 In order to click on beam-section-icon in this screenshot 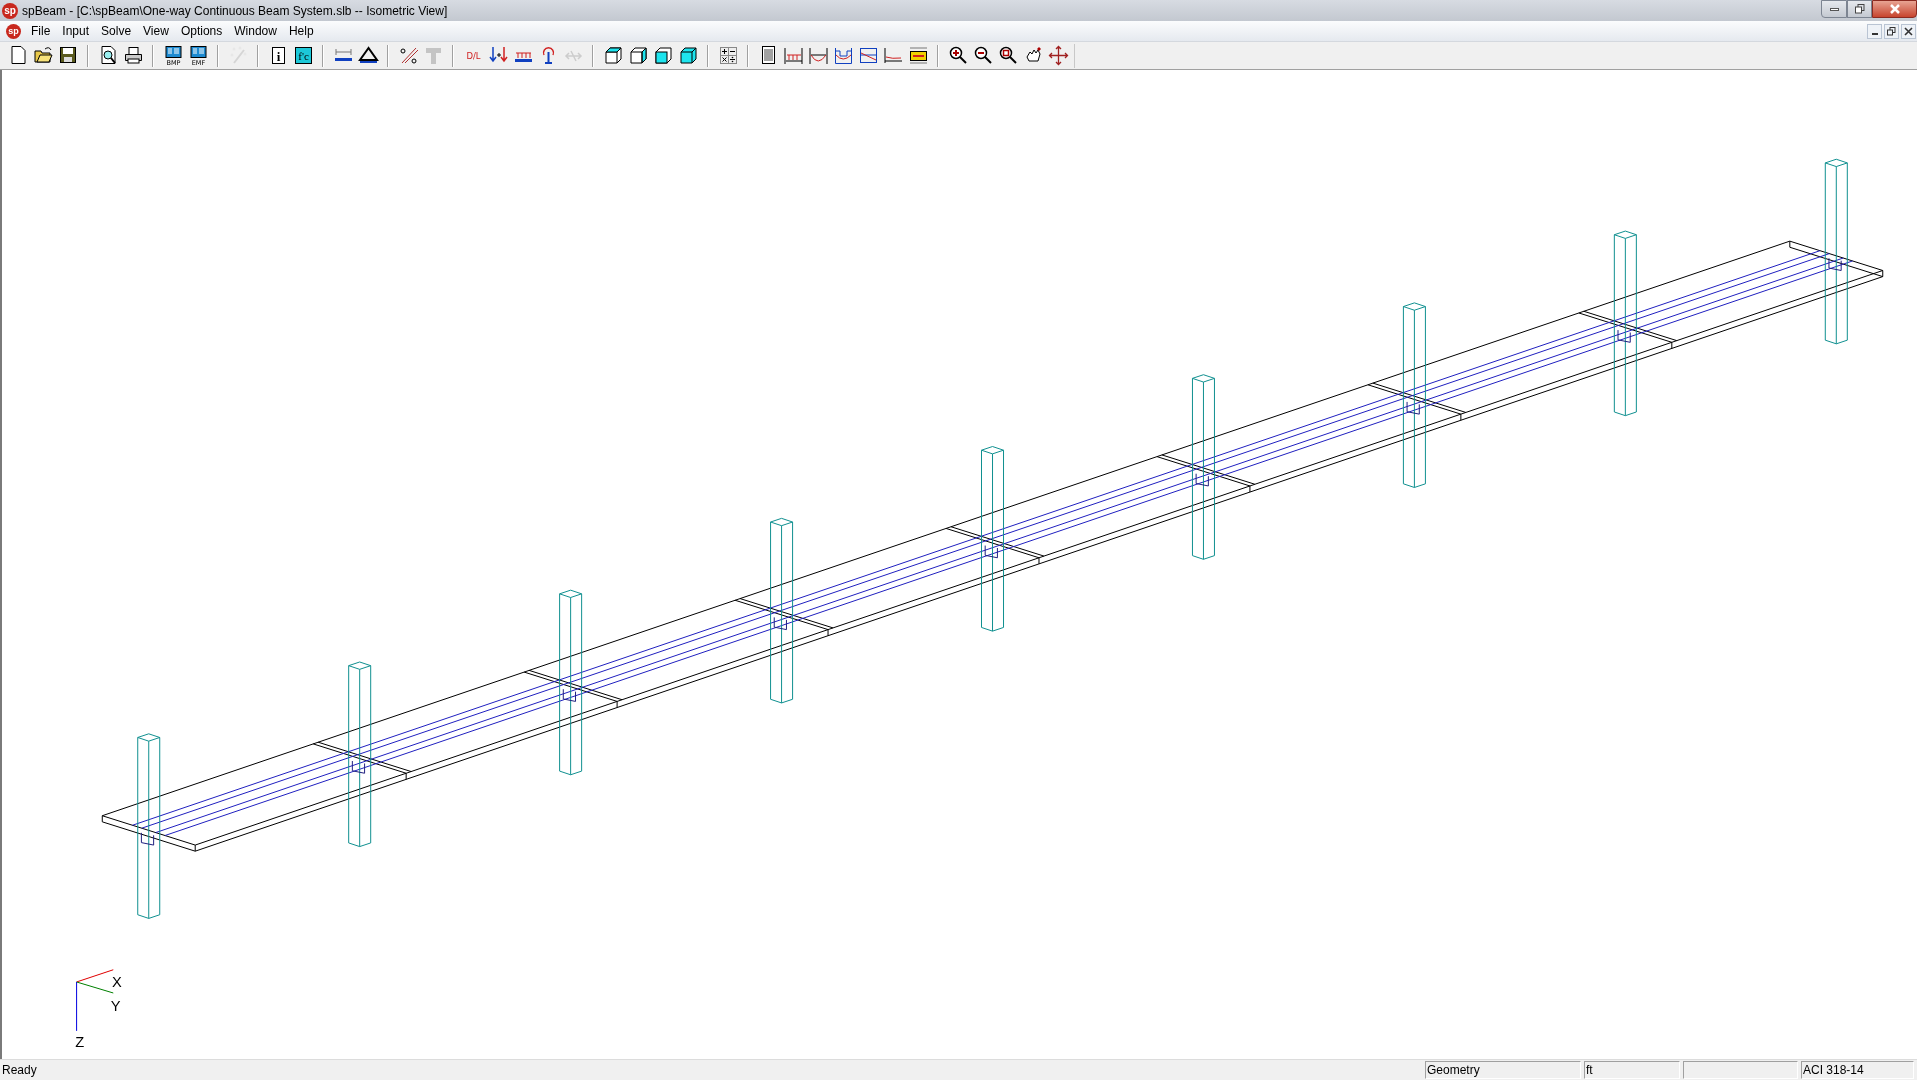, I will do `click(918, 55)`.